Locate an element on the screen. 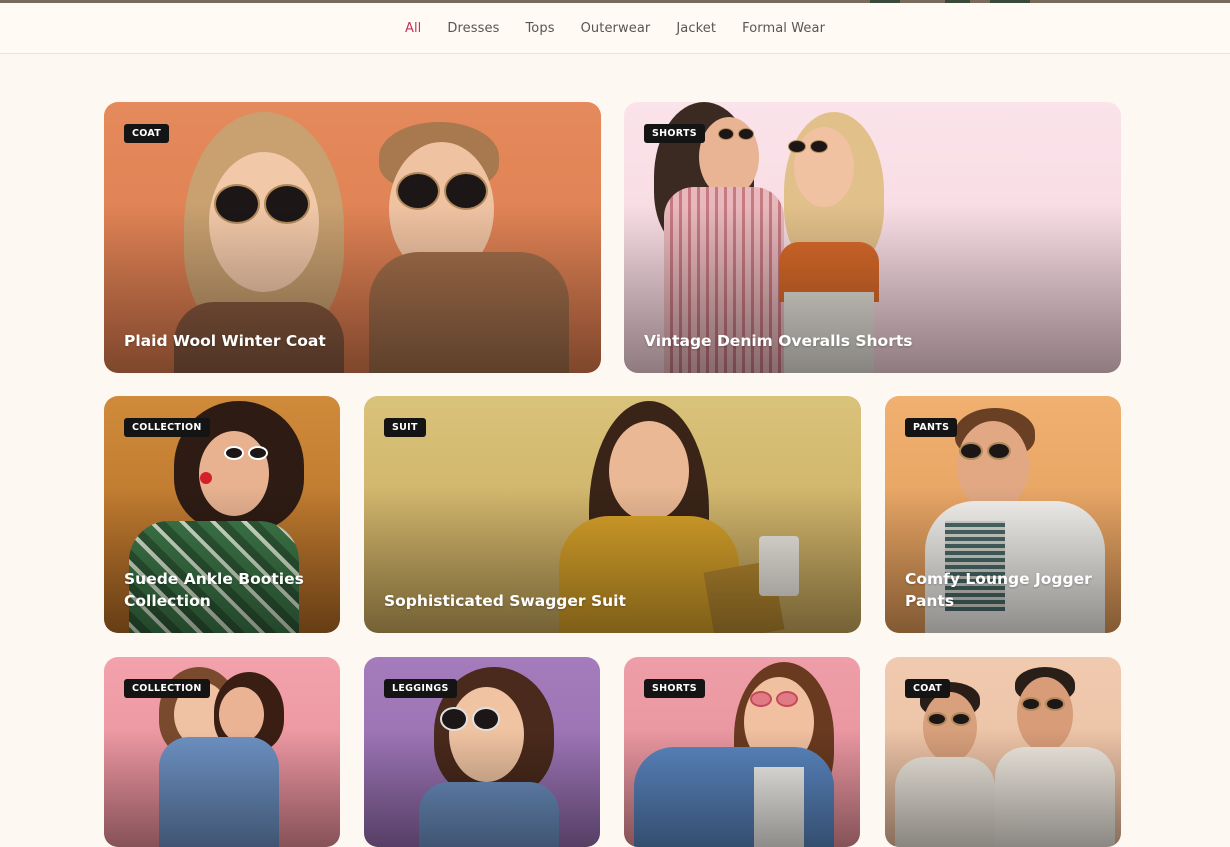 Image resolution: width=1230 pixels, height=847 pixels. nav-item-tops: Tops is located at coordinates (539, 28).